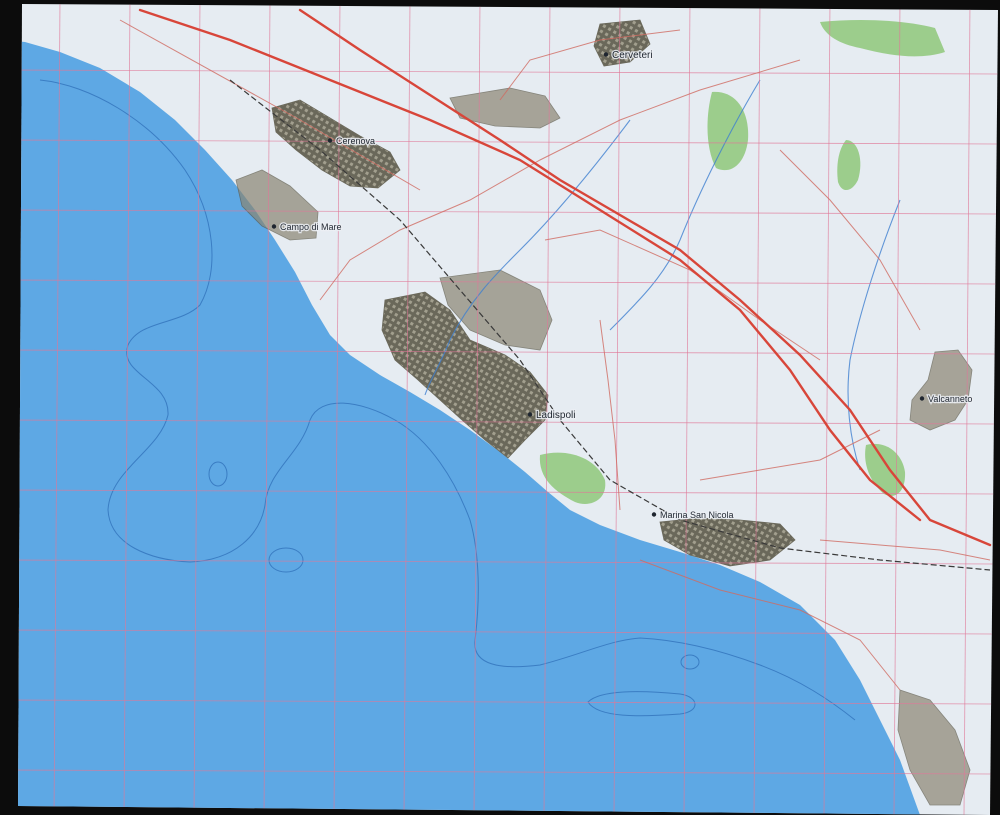  What do you see at coordinates (555, 415) in the screenshot?
I see `place-label-ladispoli: Ladispoli` at bounding box center [555, 415].